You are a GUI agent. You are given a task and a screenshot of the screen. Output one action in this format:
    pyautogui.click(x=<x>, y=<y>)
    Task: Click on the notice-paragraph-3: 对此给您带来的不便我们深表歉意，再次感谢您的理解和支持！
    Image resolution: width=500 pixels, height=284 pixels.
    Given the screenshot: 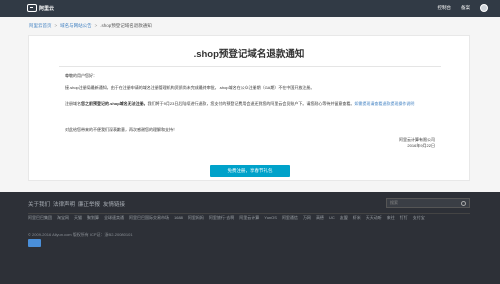 What is the action you would take?
    pyautogui.click(x=121, y=129)
    